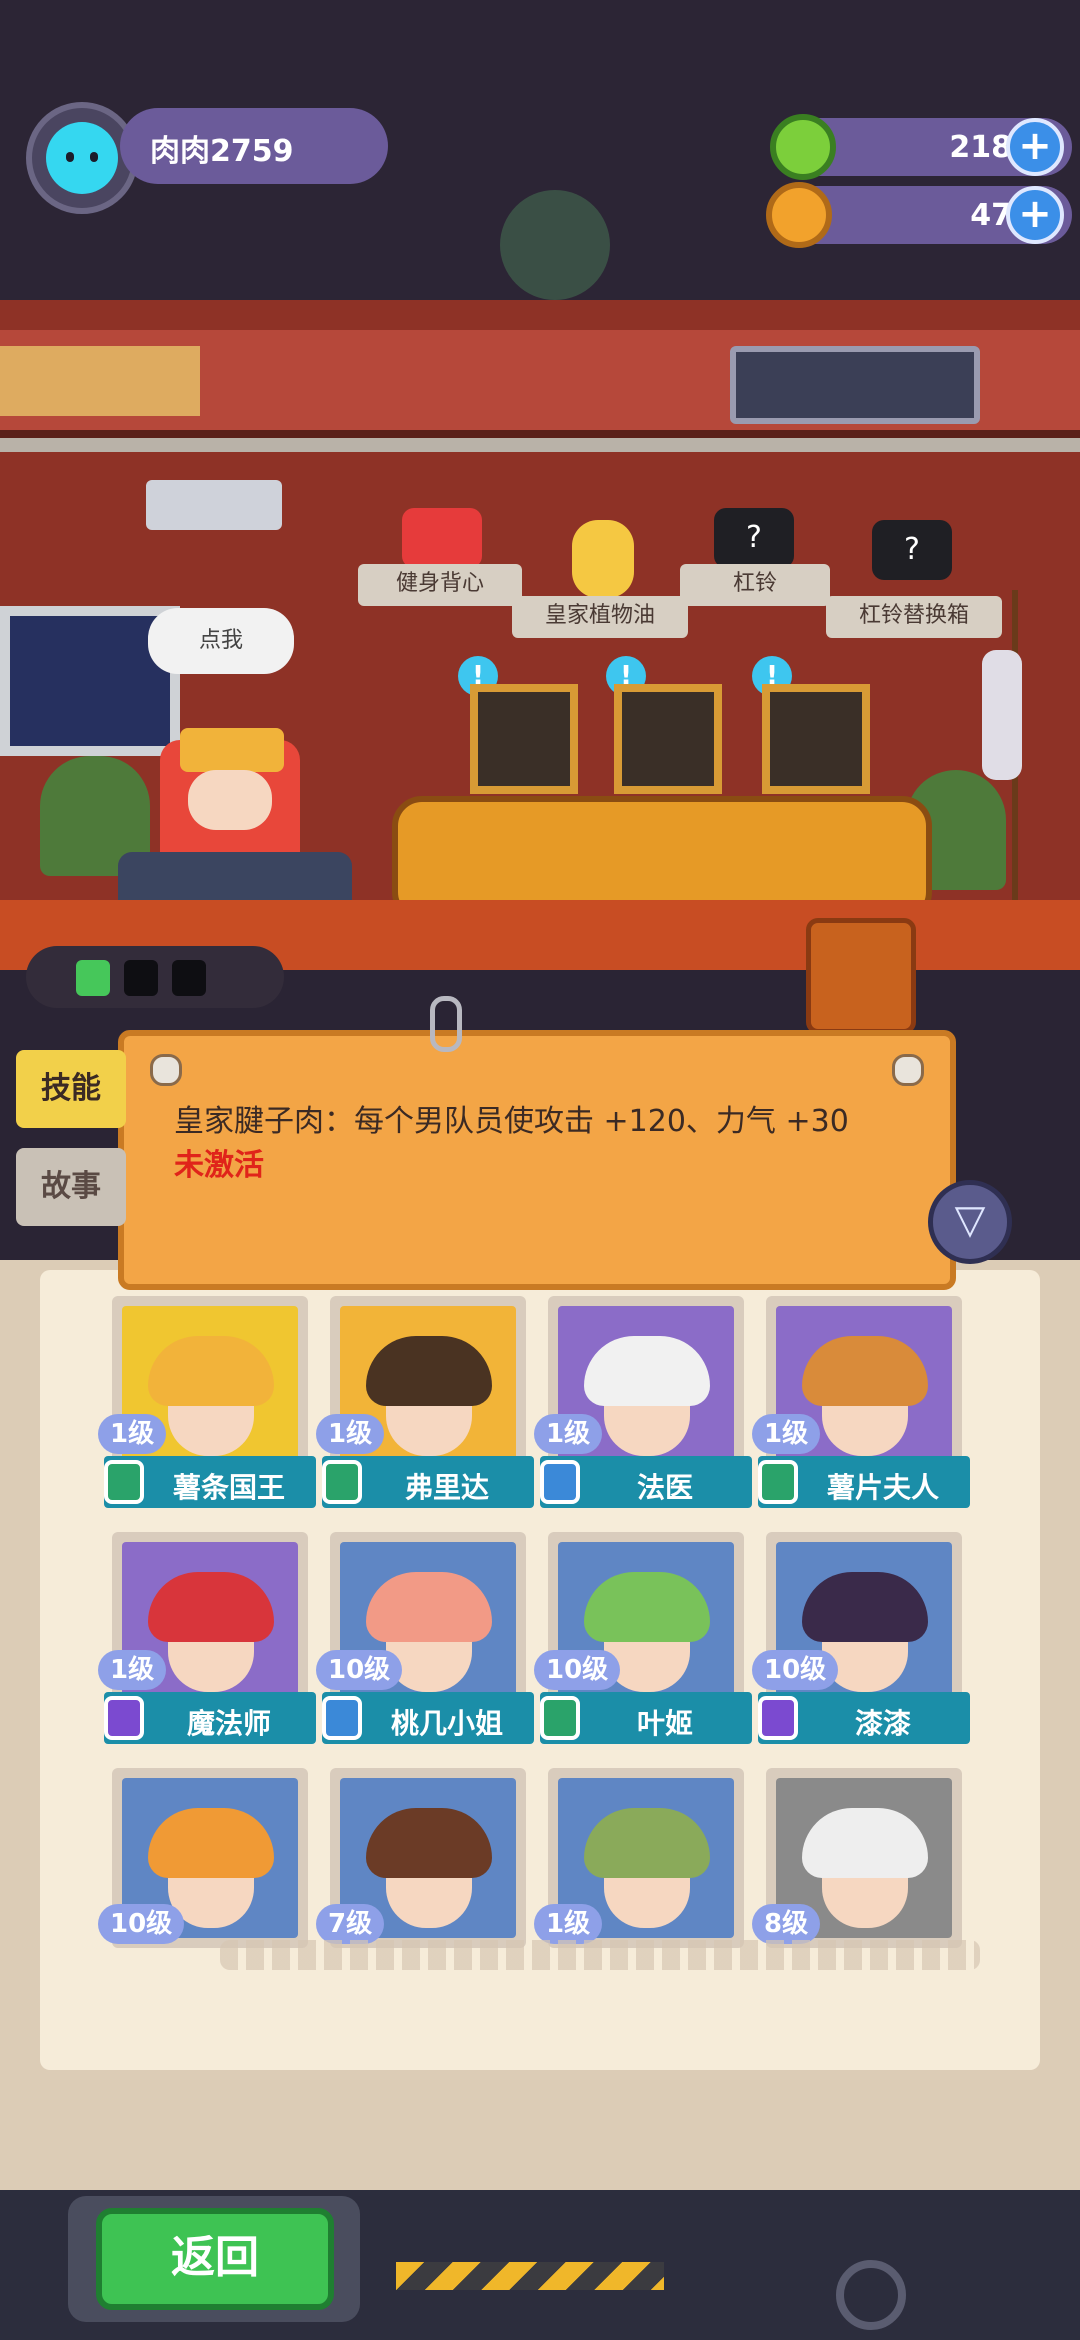  What do you see at coordinates (446, 1024) in the screenshot?
I see `paper-clip-icon` at bounding box center [446, 1024].